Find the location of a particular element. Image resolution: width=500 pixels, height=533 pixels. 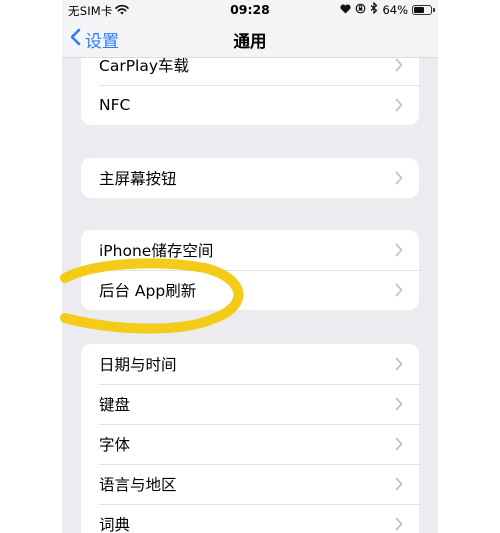

settings-group-storage: iPhone储存空间 后台 App刷新 is located at coordinates (250, 270).